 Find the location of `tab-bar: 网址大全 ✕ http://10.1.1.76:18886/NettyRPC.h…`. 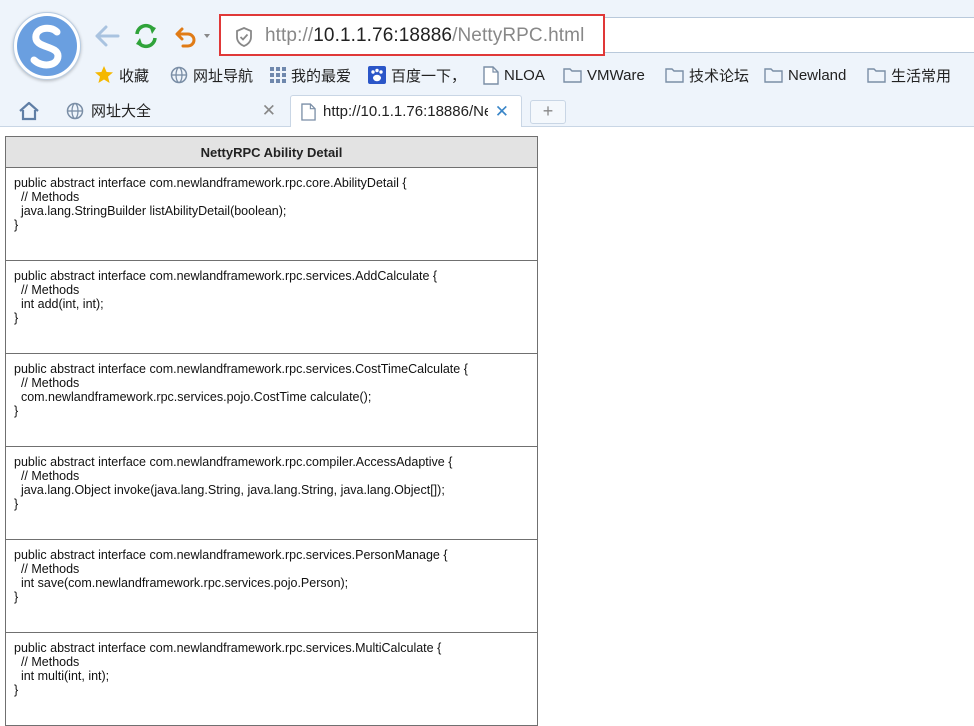

tab-bar: 网址大全 ✕ http://10.1.1.76:18886/NettyRPC.h… is located at coordinates (487, 111).